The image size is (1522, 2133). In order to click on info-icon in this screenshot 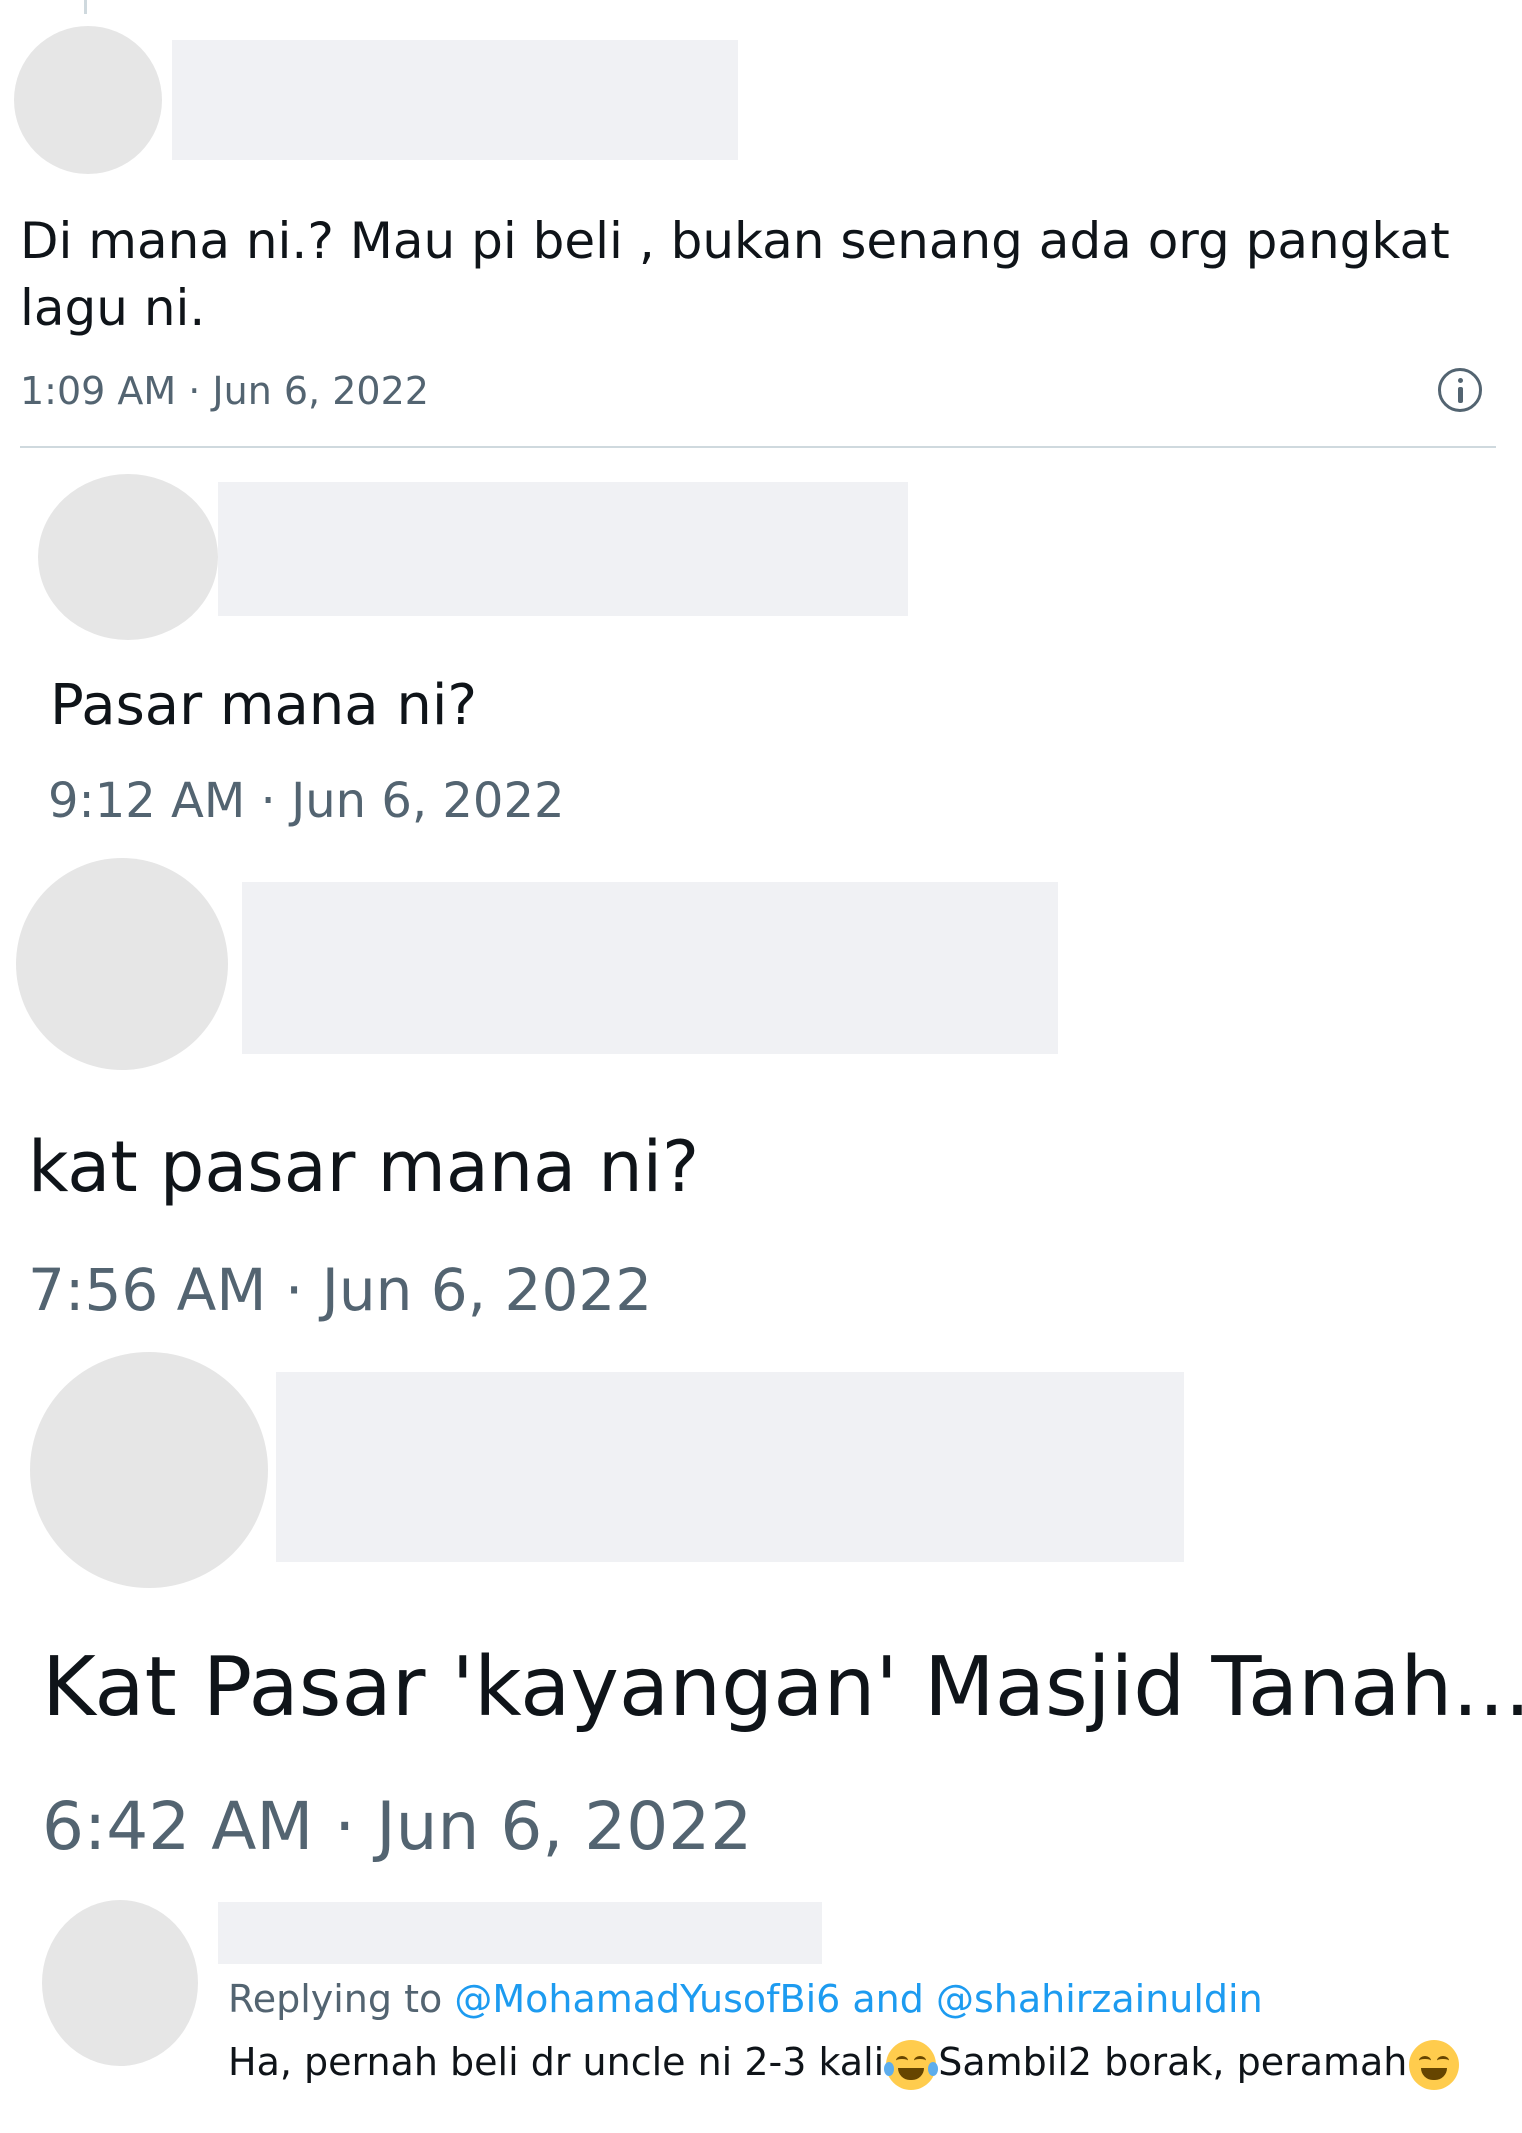, I will do `click(1460, 390)`.